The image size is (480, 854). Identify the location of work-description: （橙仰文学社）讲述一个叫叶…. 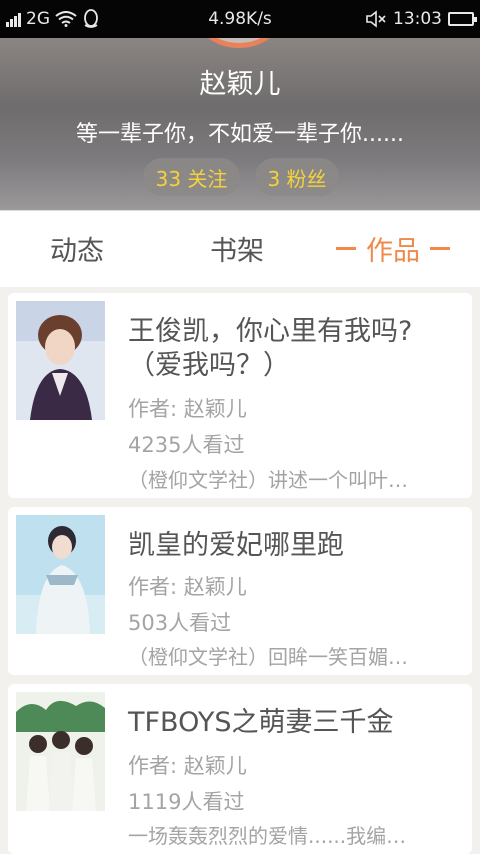
(268, 480).